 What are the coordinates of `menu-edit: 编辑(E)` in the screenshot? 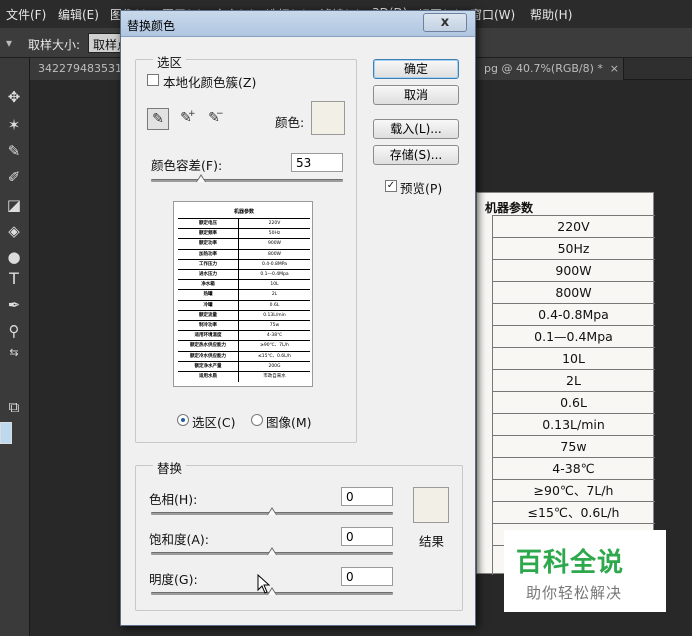 It's located at (78, 14).